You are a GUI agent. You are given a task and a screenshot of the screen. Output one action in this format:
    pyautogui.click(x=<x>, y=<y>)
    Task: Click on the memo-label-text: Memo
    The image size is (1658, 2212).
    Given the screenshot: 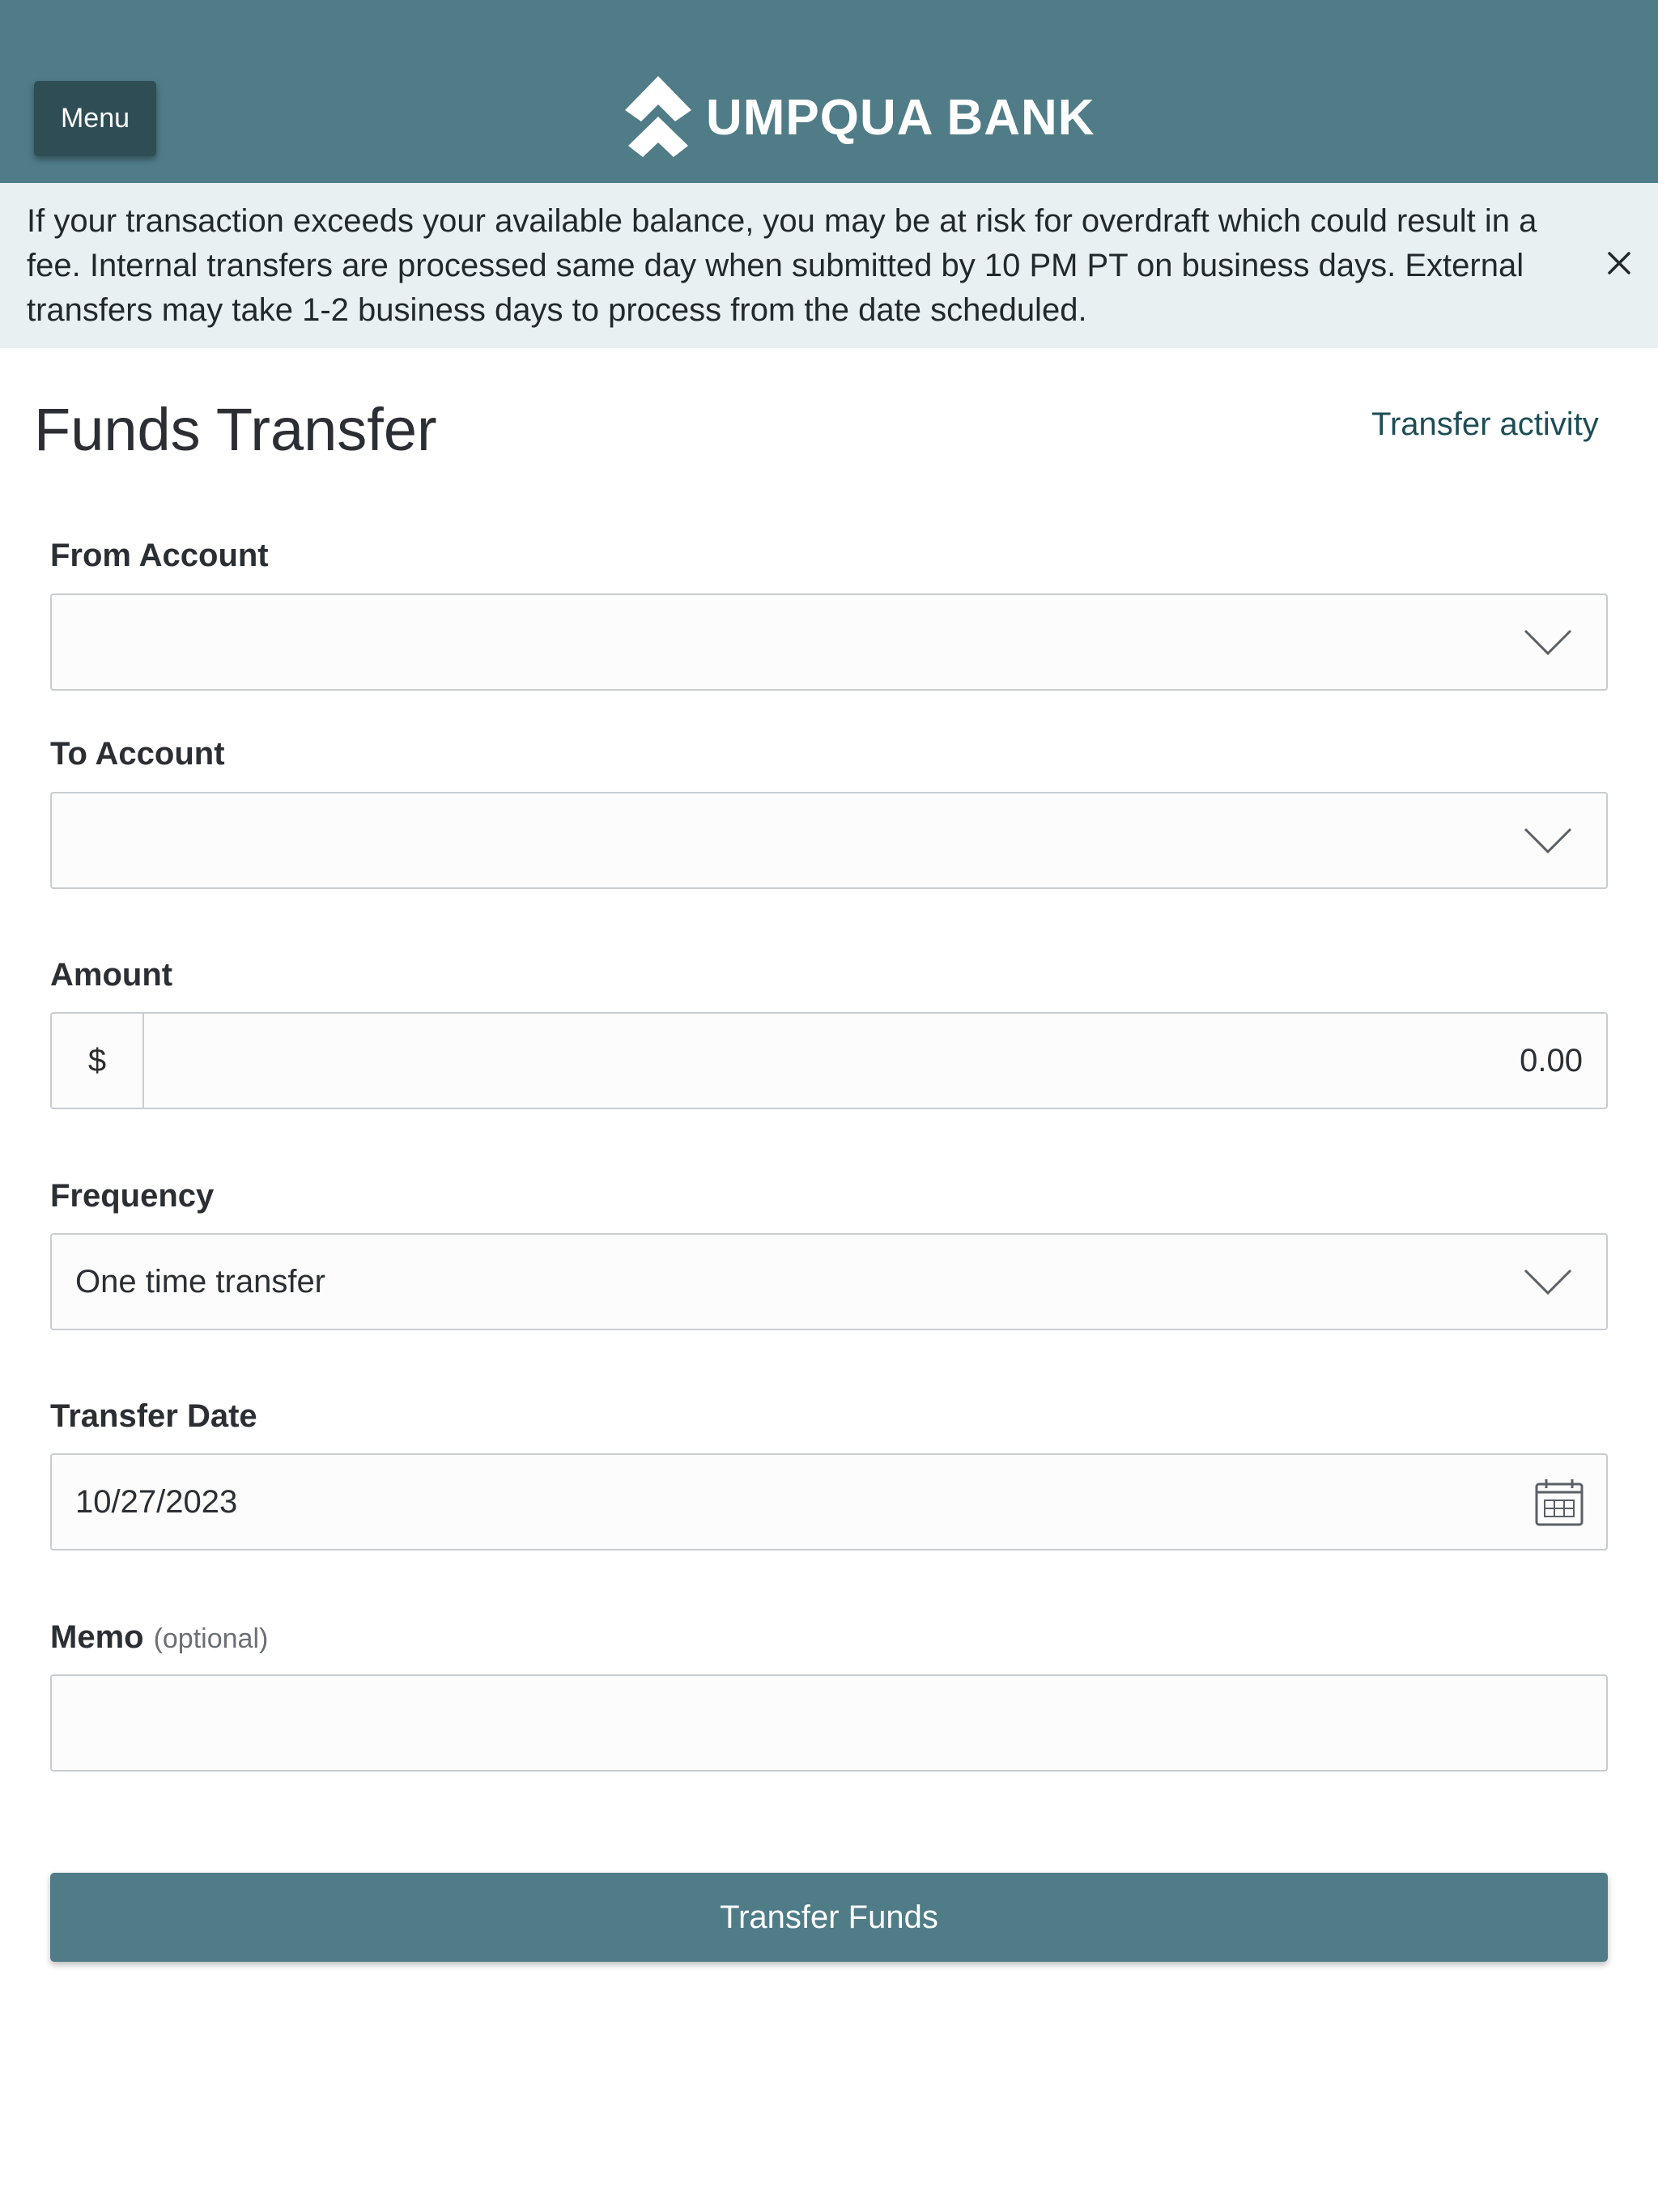 What is the action you would take?
    pyautogui.click(x=97, y=1637)
    